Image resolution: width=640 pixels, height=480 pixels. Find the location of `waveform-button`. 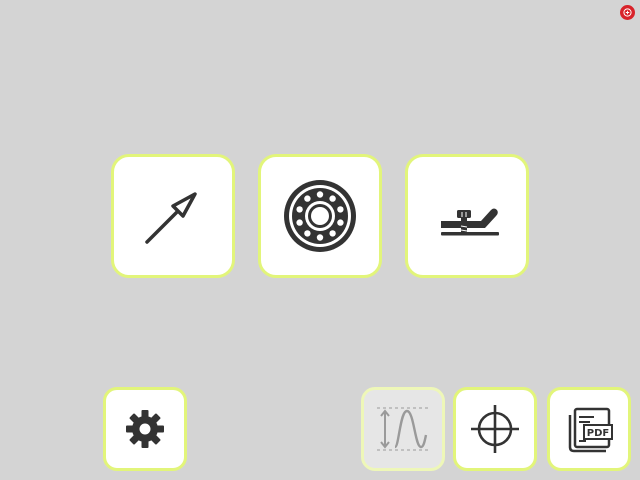

waveform-button is located at coordinates (403, 429).